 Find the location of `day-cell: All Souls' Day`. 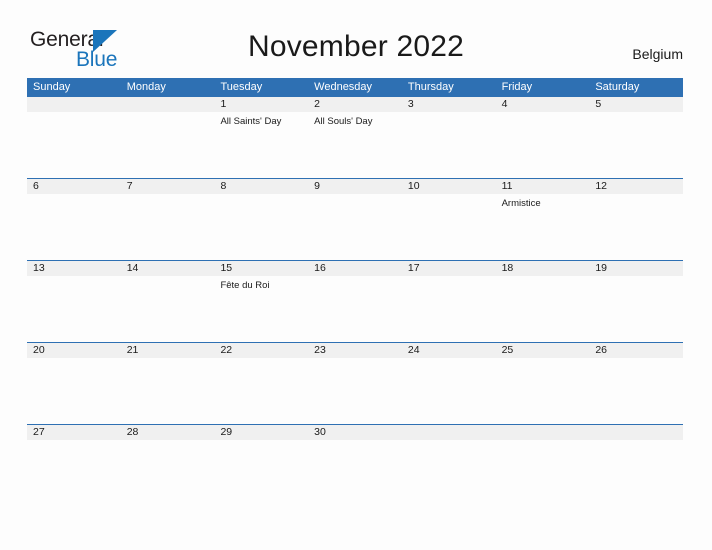

day-cell: All Souls' Day is located at coordinates (355, 145).